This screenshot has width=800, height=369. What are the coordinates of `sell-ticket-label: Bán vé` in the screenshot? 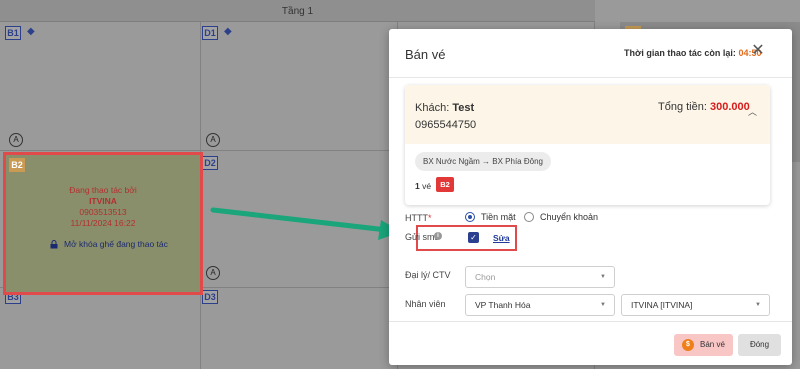 It's located at (712, 344).